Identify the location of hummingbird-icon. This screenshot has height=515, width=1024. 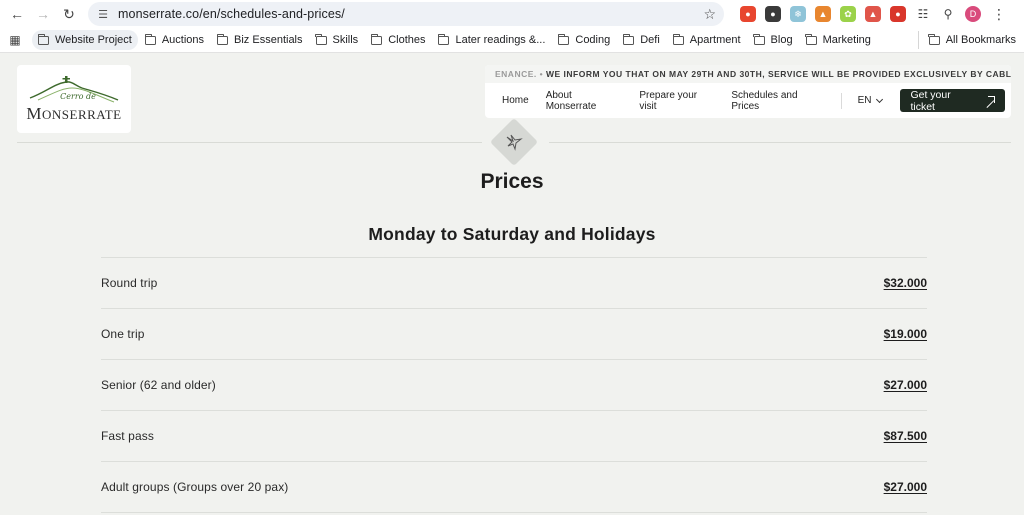
(514, 142).